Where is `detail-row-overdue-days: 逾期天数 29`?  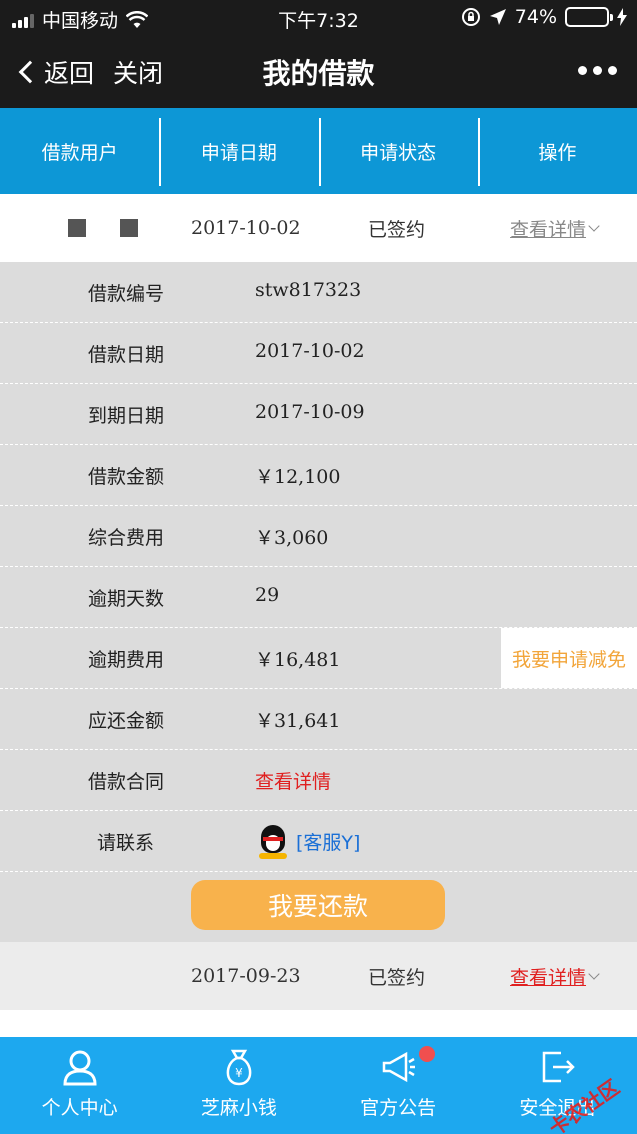 detail-row-overdue-days: 逾期天数 29 is located at coordinates (318, 597).